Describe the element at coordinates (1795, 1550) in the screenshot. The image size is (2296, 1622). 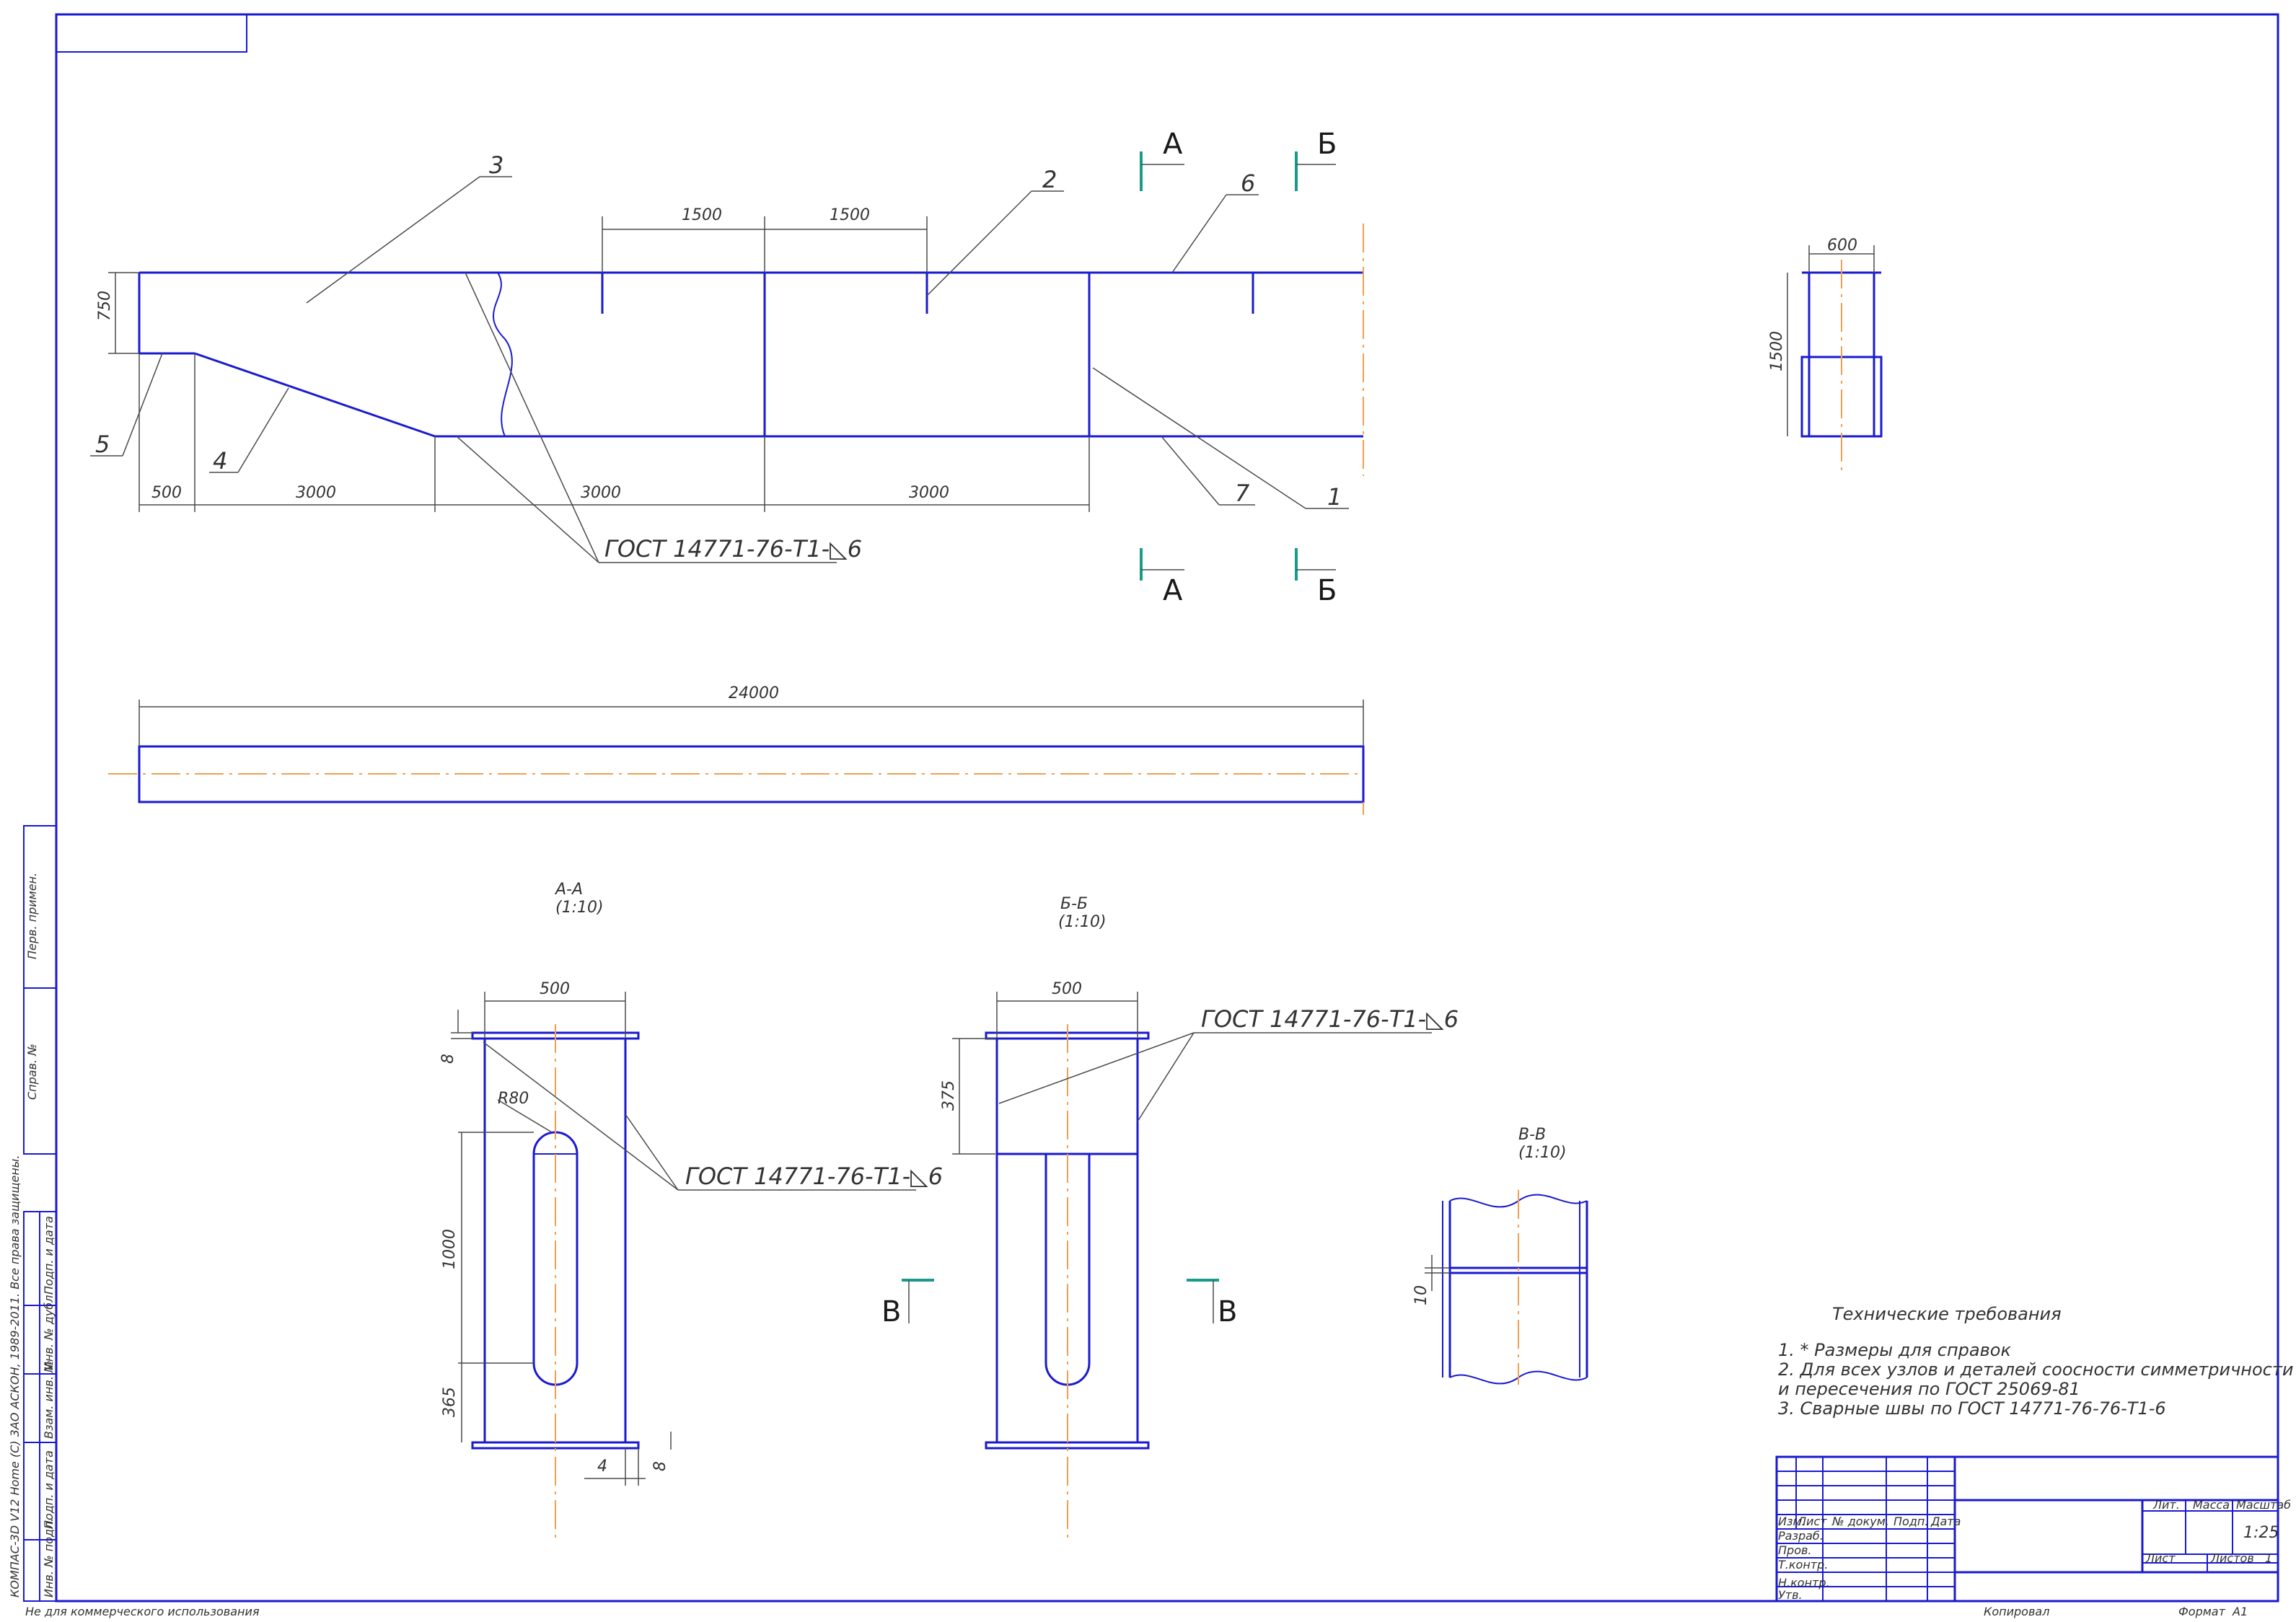
I see `tb-row-prov: Пров.` at that location.